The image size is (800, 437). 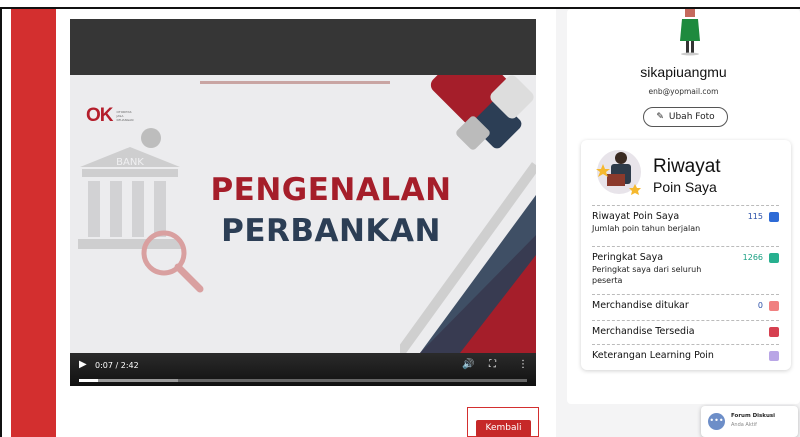 I want to click on star-icon, so click(x=774, y=258).